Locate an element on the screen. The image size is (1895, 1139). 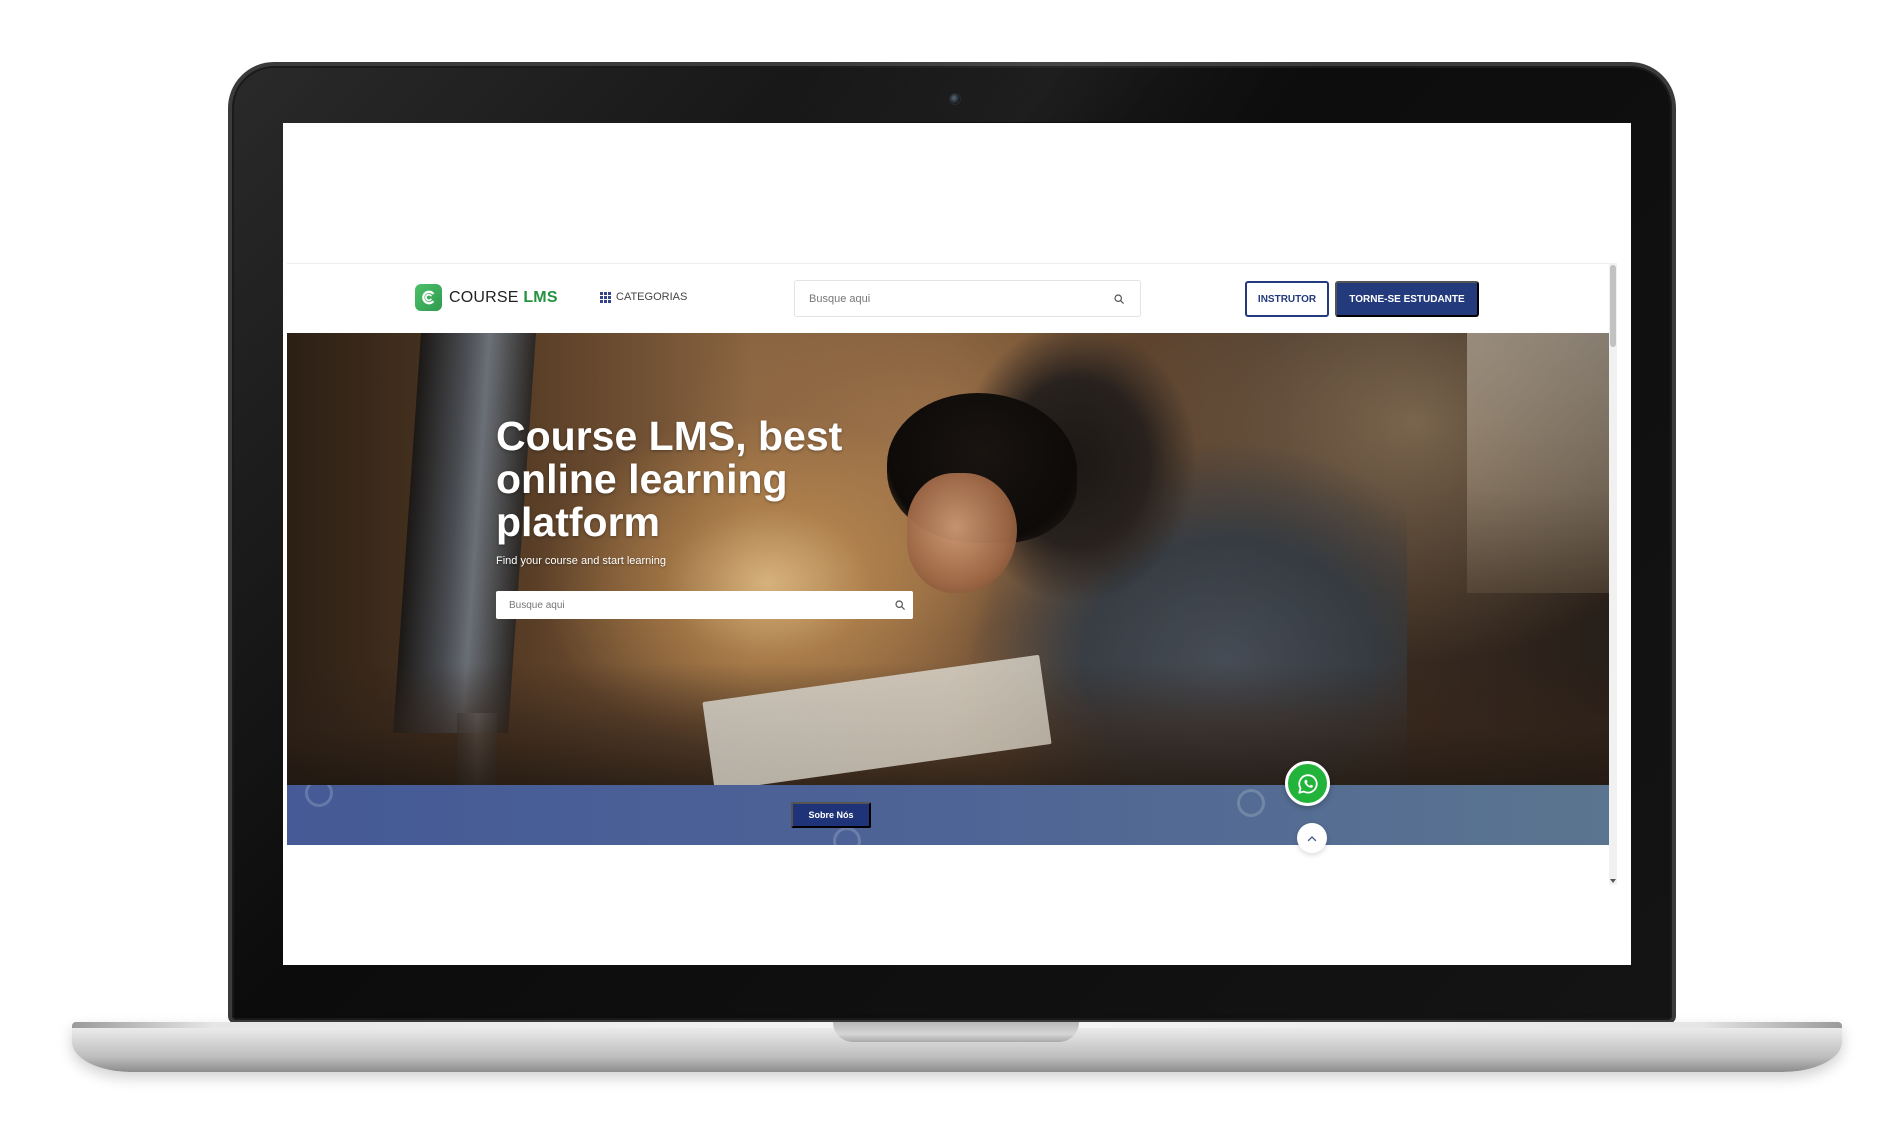
back-to-top-button is located at coordinates (1312, 838).